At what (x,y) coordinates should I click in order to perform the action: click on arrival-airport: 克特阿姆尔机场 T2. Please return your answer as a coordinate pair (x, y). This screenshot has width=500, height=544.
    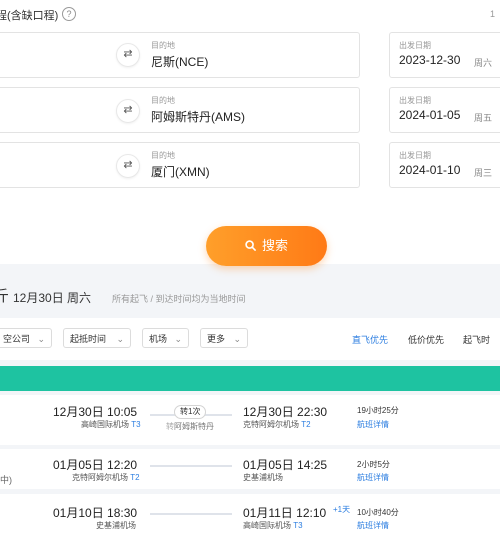
    Looking at the image, I should click on (277, 424).